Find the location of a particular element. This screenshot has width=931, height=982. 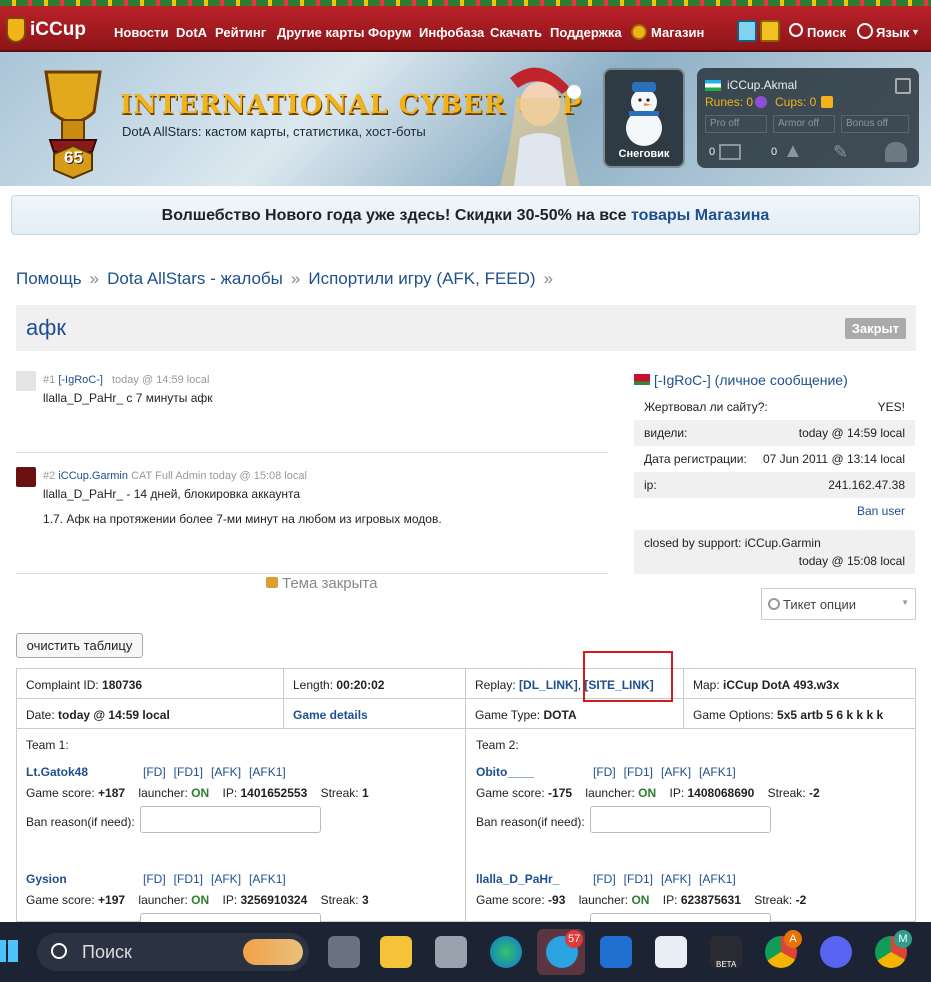

launcher-status: ON is located at coordinates (200, 793).